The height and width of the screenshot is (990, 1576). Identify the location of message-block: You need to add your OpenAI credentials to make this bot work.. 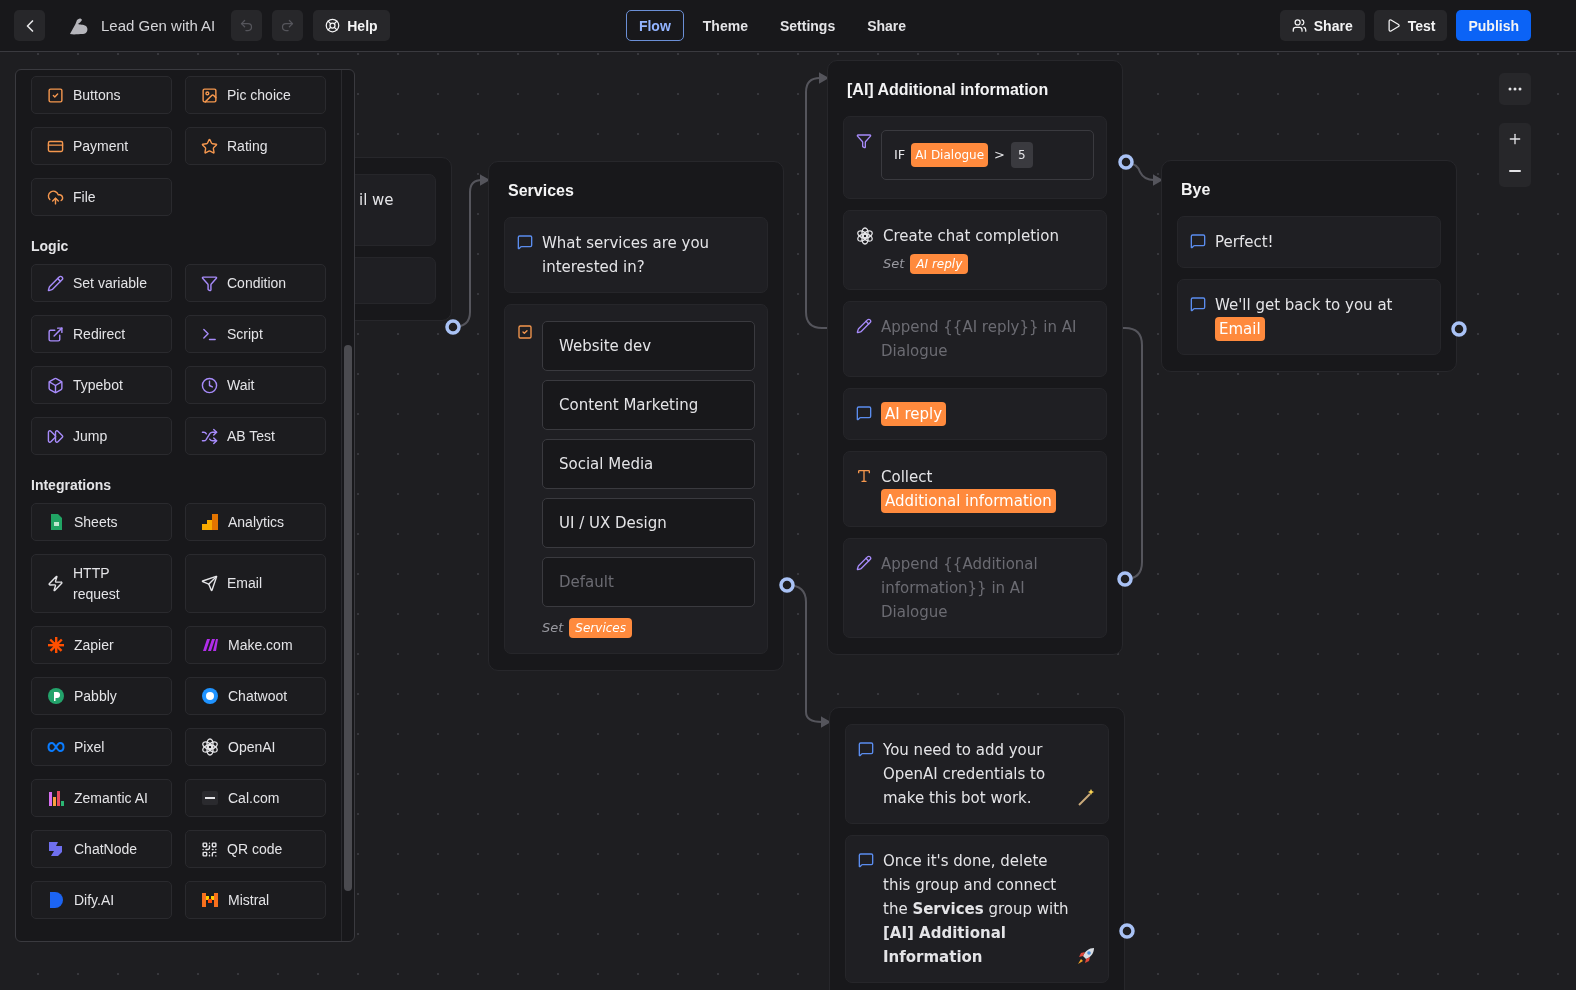
(977, 774).